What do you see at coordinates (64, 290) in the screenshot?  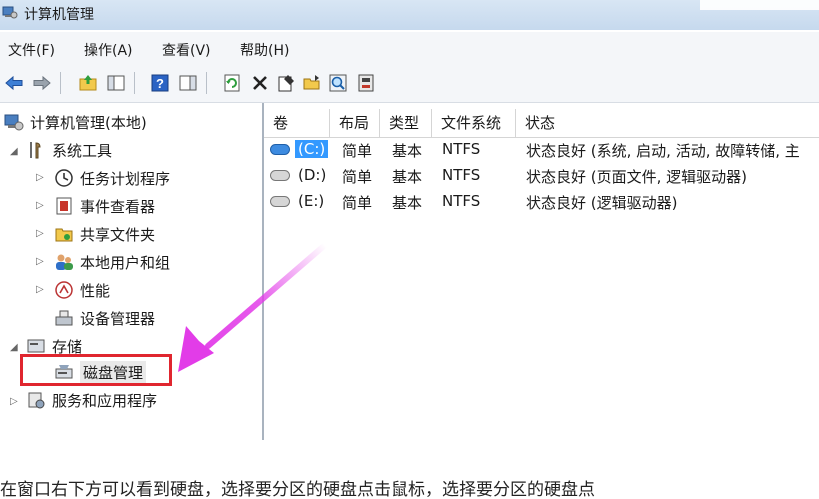 I see `performance-icon` at bounding box center [64, 290].